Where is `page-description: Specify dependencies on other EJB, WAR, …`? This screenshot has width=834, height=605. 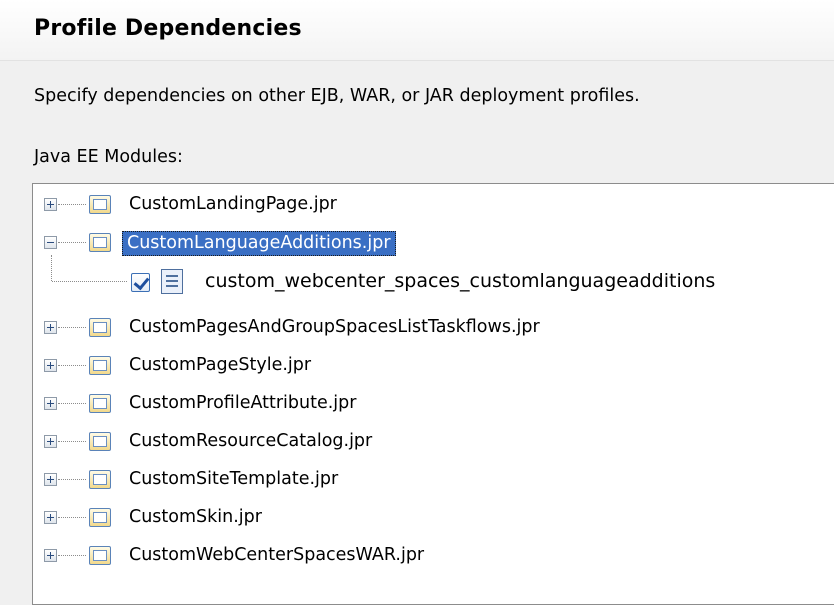 page-description: Specify dependencies on other EJB, WAR, … is located at coordinates (337, 96).